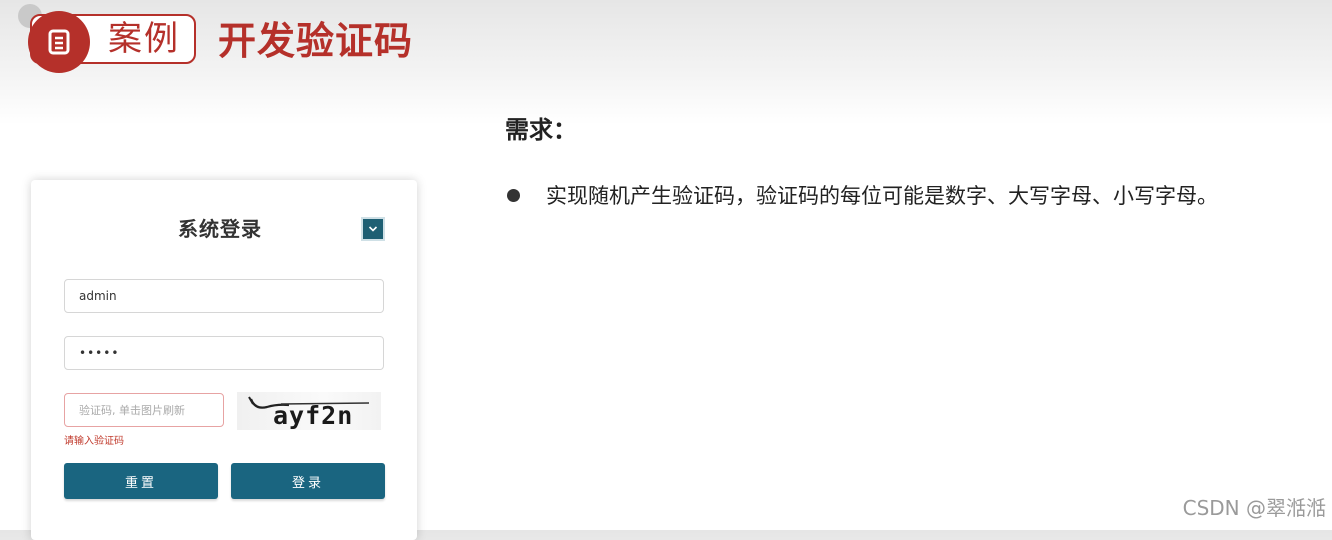 The width and height of the screenshot is (1332, 540). Describe the element at coordinates (141, 481) in the screenshot. I see `reset-button: 重置` at that location.